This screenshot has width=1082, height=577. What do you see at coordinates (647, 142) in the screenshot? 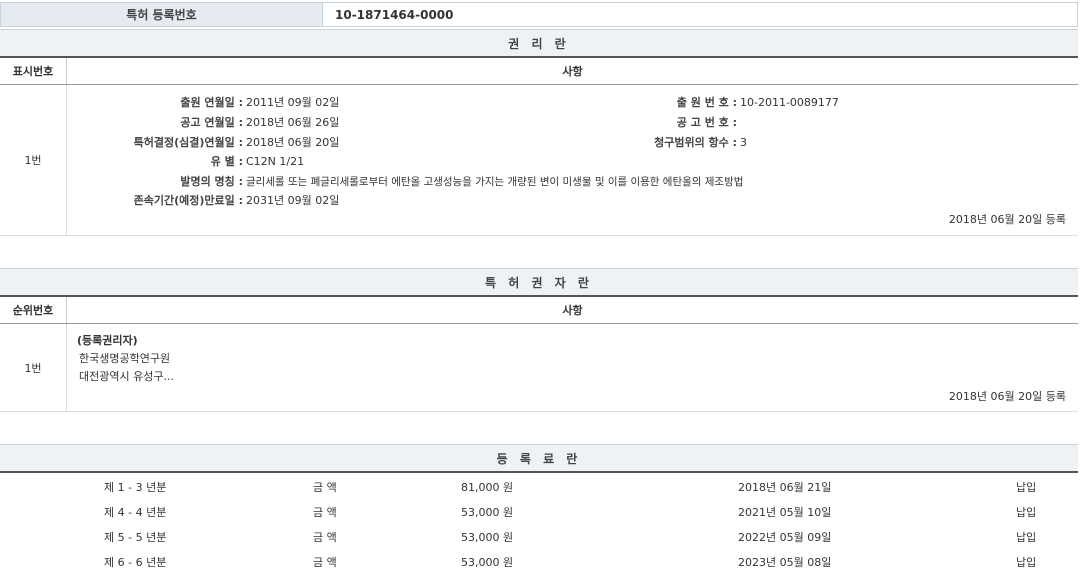
I see `claims-count-field: 청구범위의 항수 : 3` at bounding box center [647, 142].